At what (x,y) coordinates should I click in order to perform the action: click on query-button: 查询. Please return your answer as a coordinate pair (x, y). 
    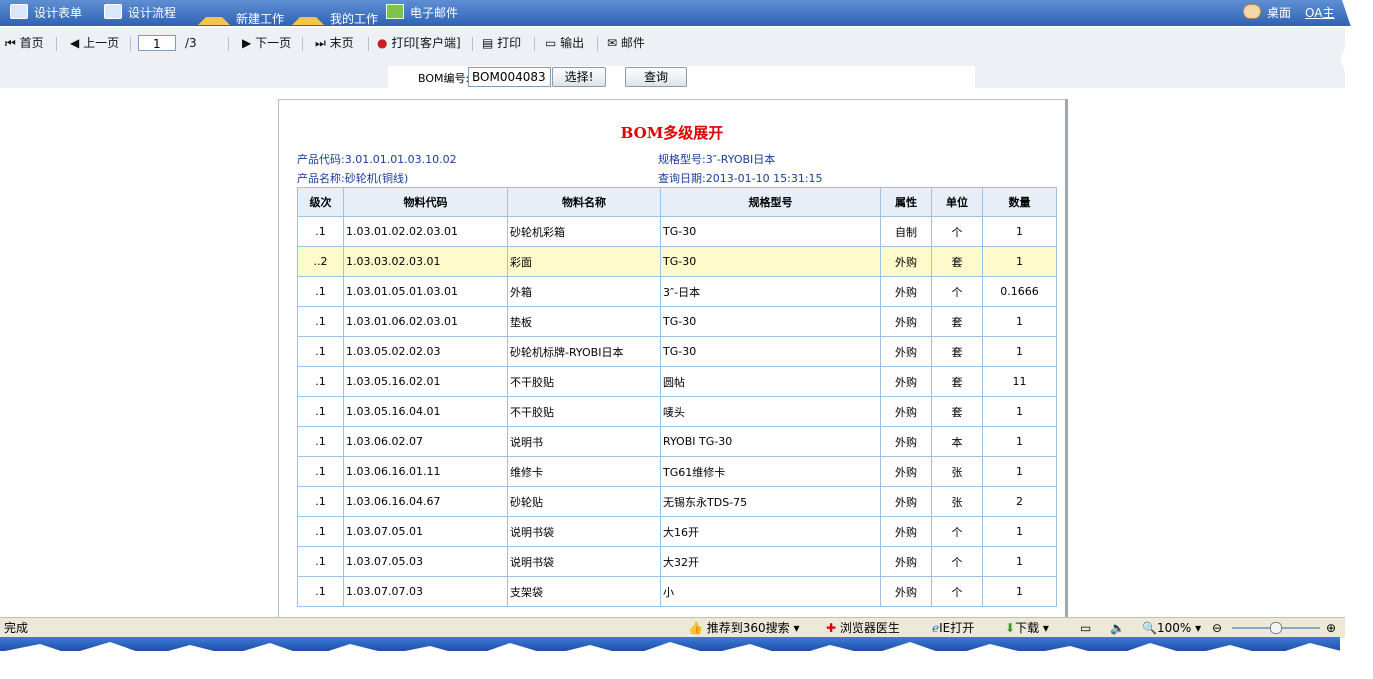
    Looking at the image, I should click on (656, 77).